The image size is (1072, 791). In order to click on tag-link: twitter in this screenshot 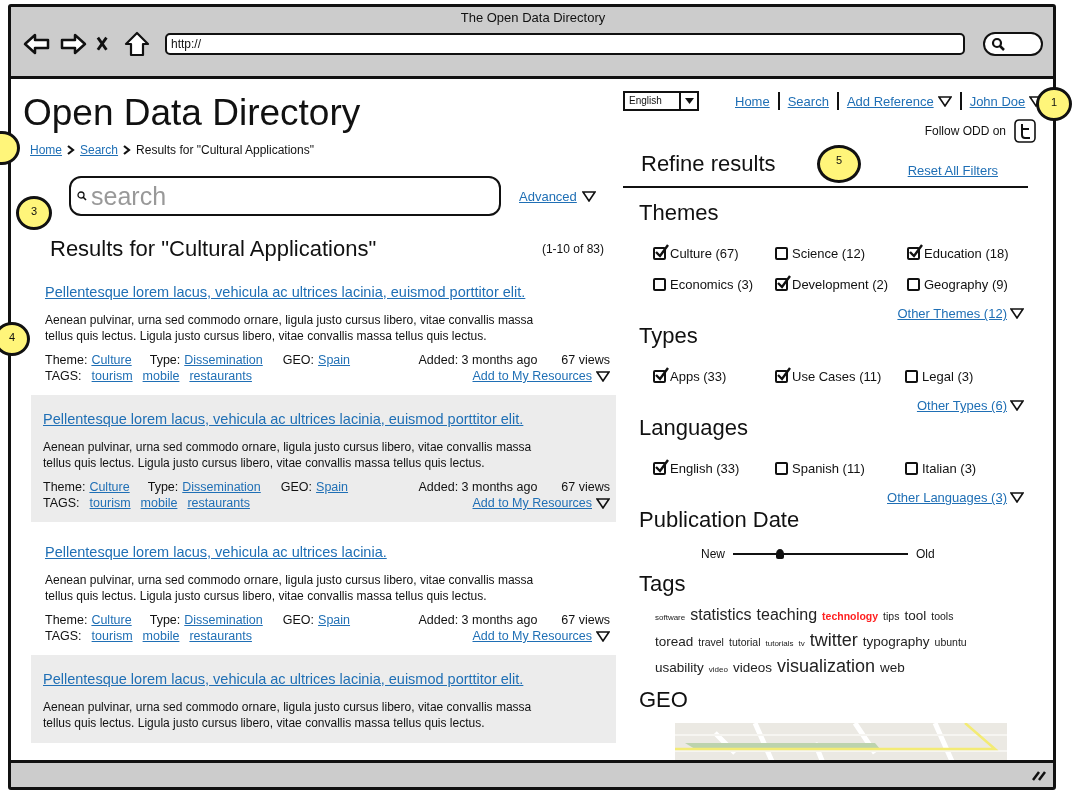, I will do `click(833, 640)`.